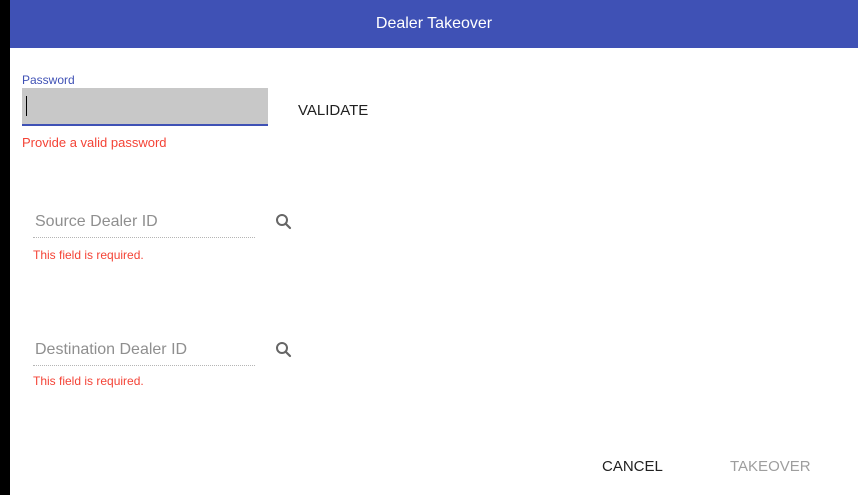 The height and width of the screenshot is (495, 858). What do you see at coordinates (144, 350) in the screenshot?
I see `destination-dealer-id-input` at bounding box center [144, 350].